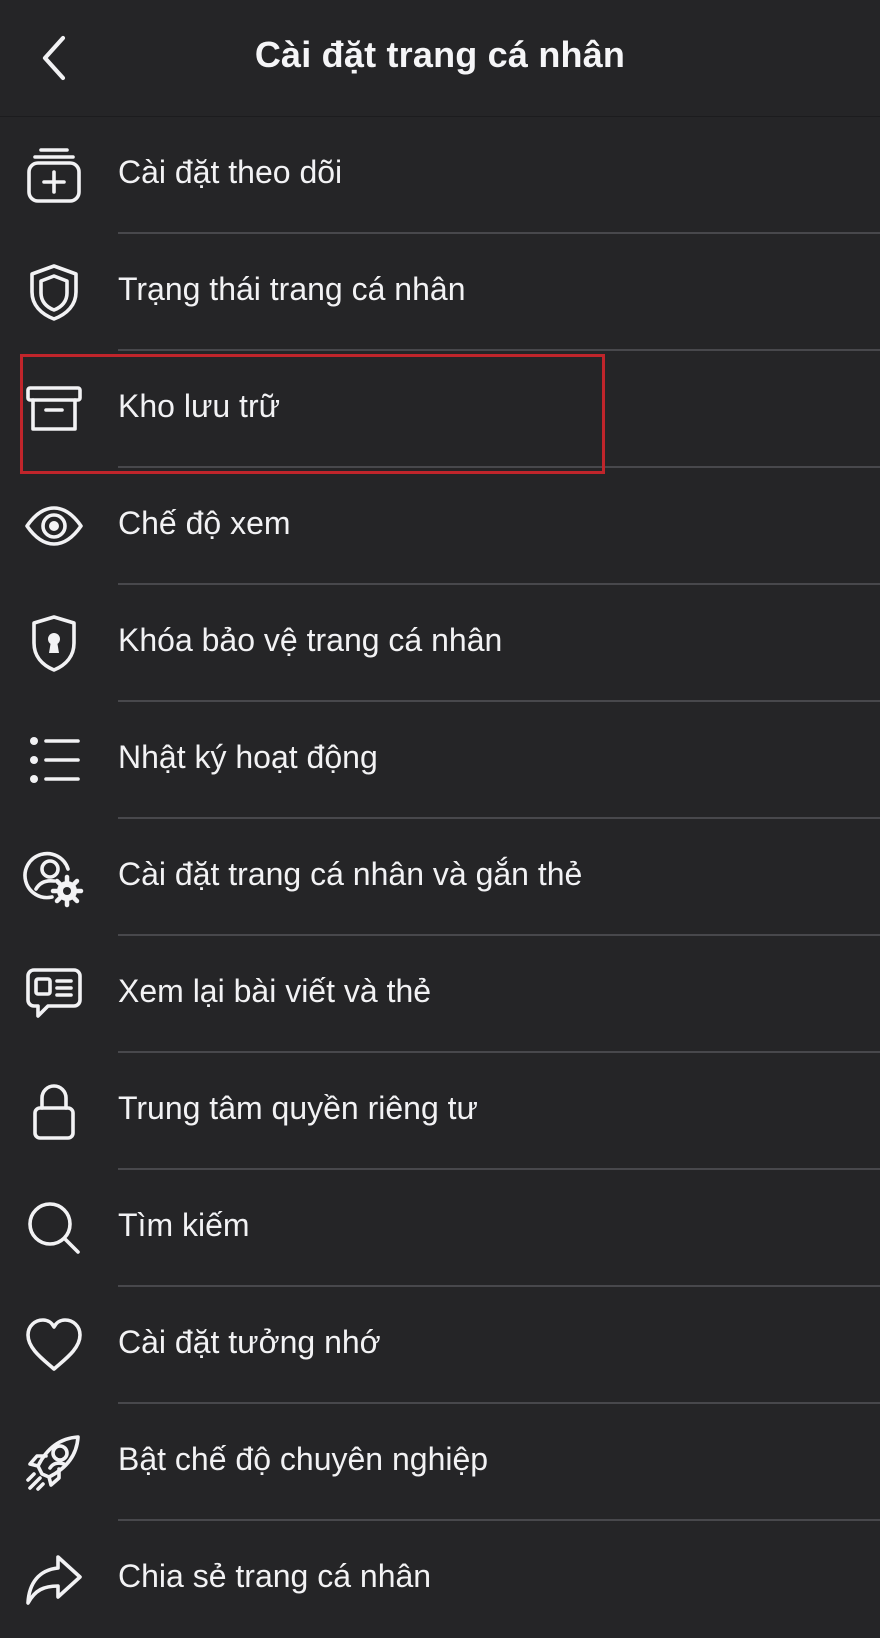 Image resolution: width=880 pixels, height=1638 pixels. What do you see at coordinates (310, 640) in the screenshot?
I see `menu-item-label: Khóa bảo vệ trang cá nhân` at bounding box center [310, 640].